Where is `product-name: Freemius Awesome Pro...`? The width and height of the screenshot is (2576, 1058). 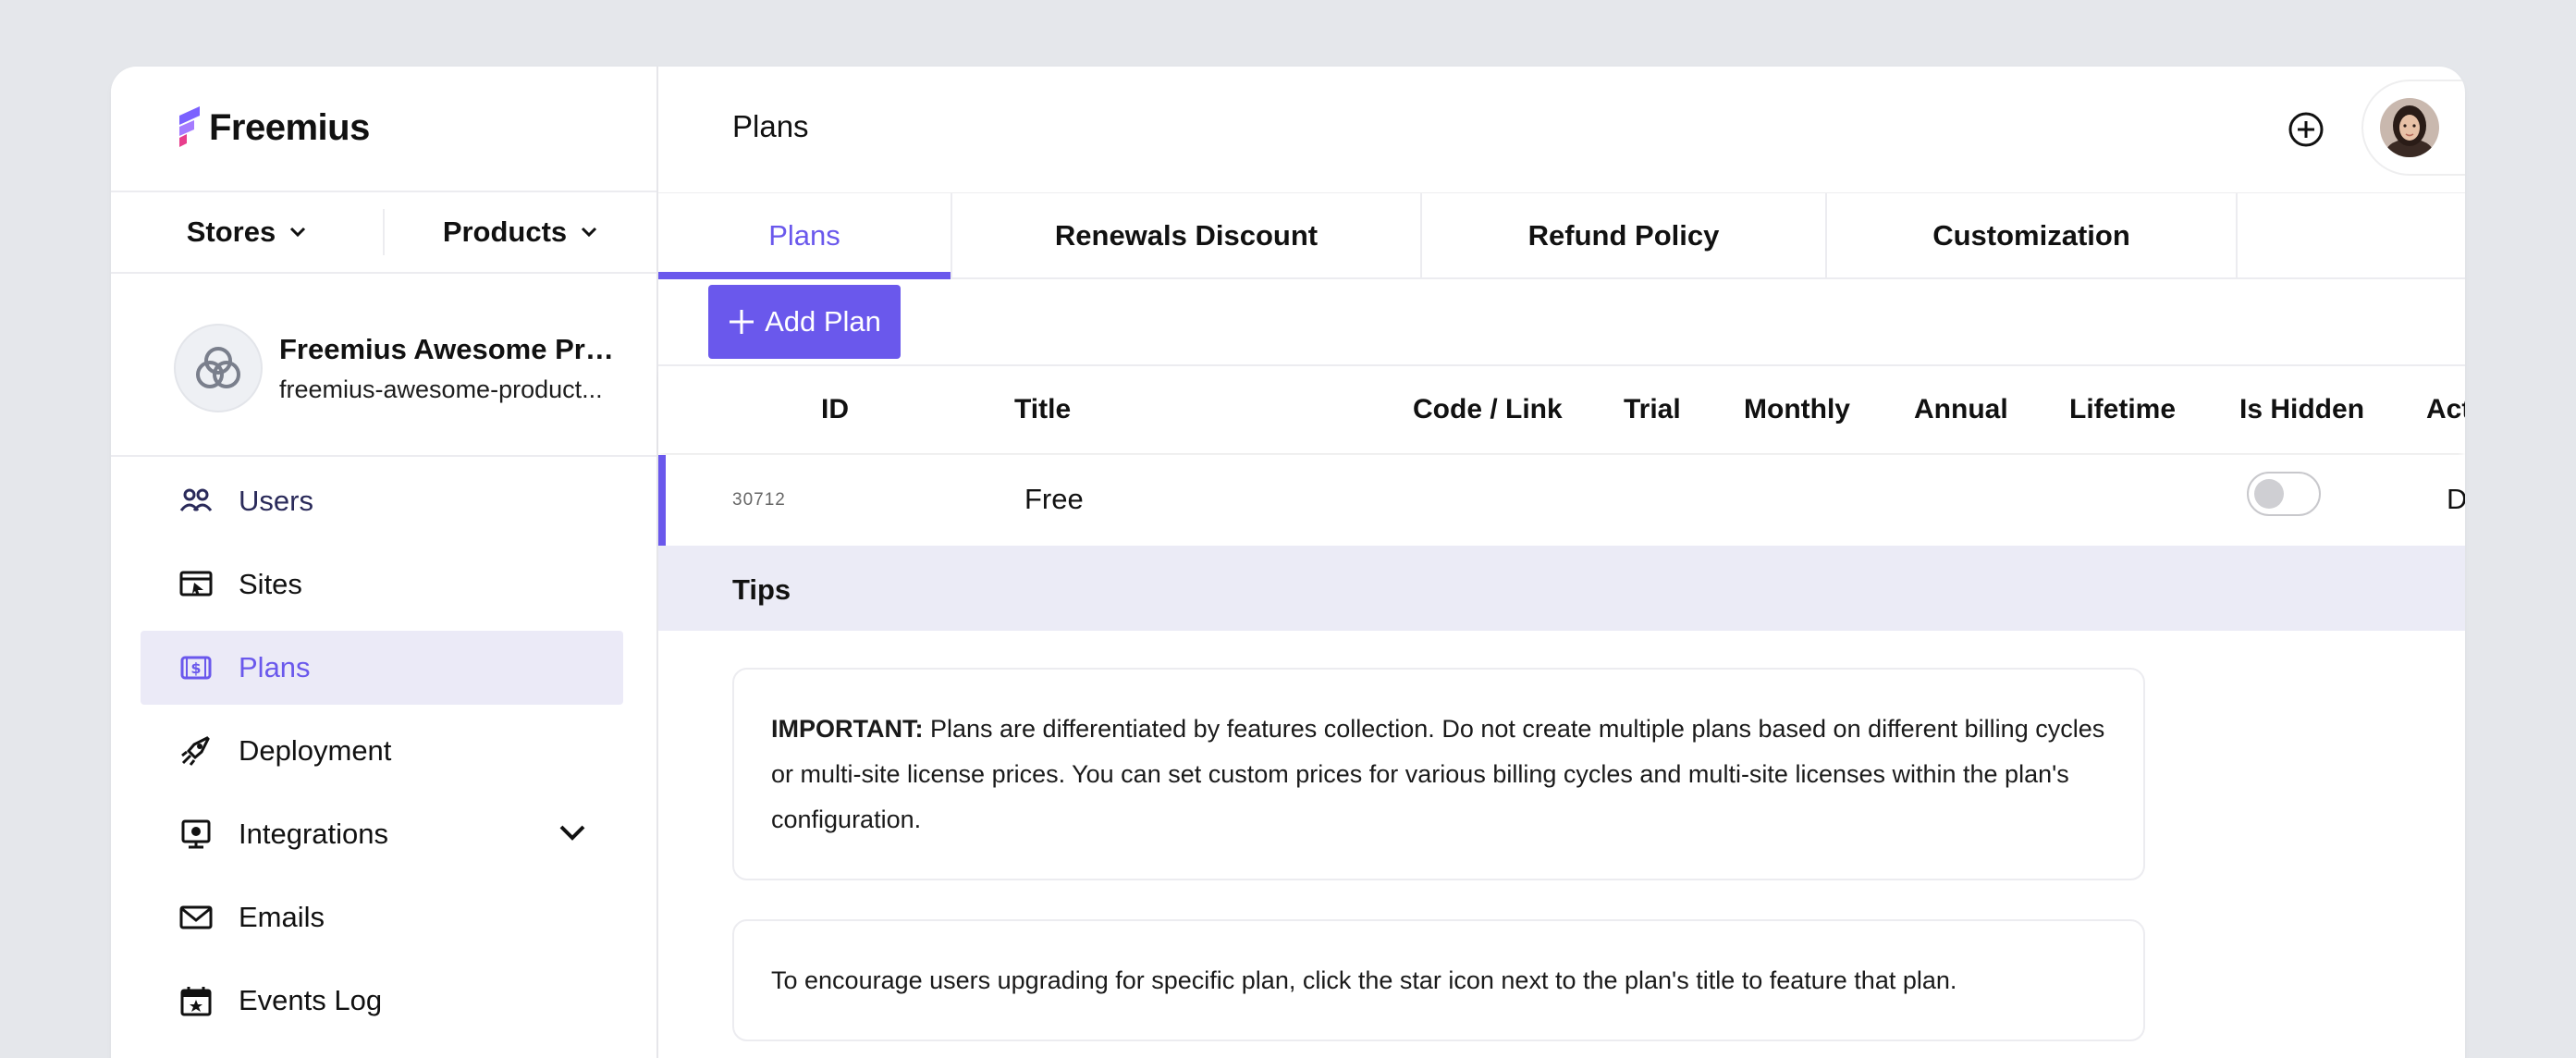 product-name: Freemius Awesome Pro... is located at coordinates (447, 348).